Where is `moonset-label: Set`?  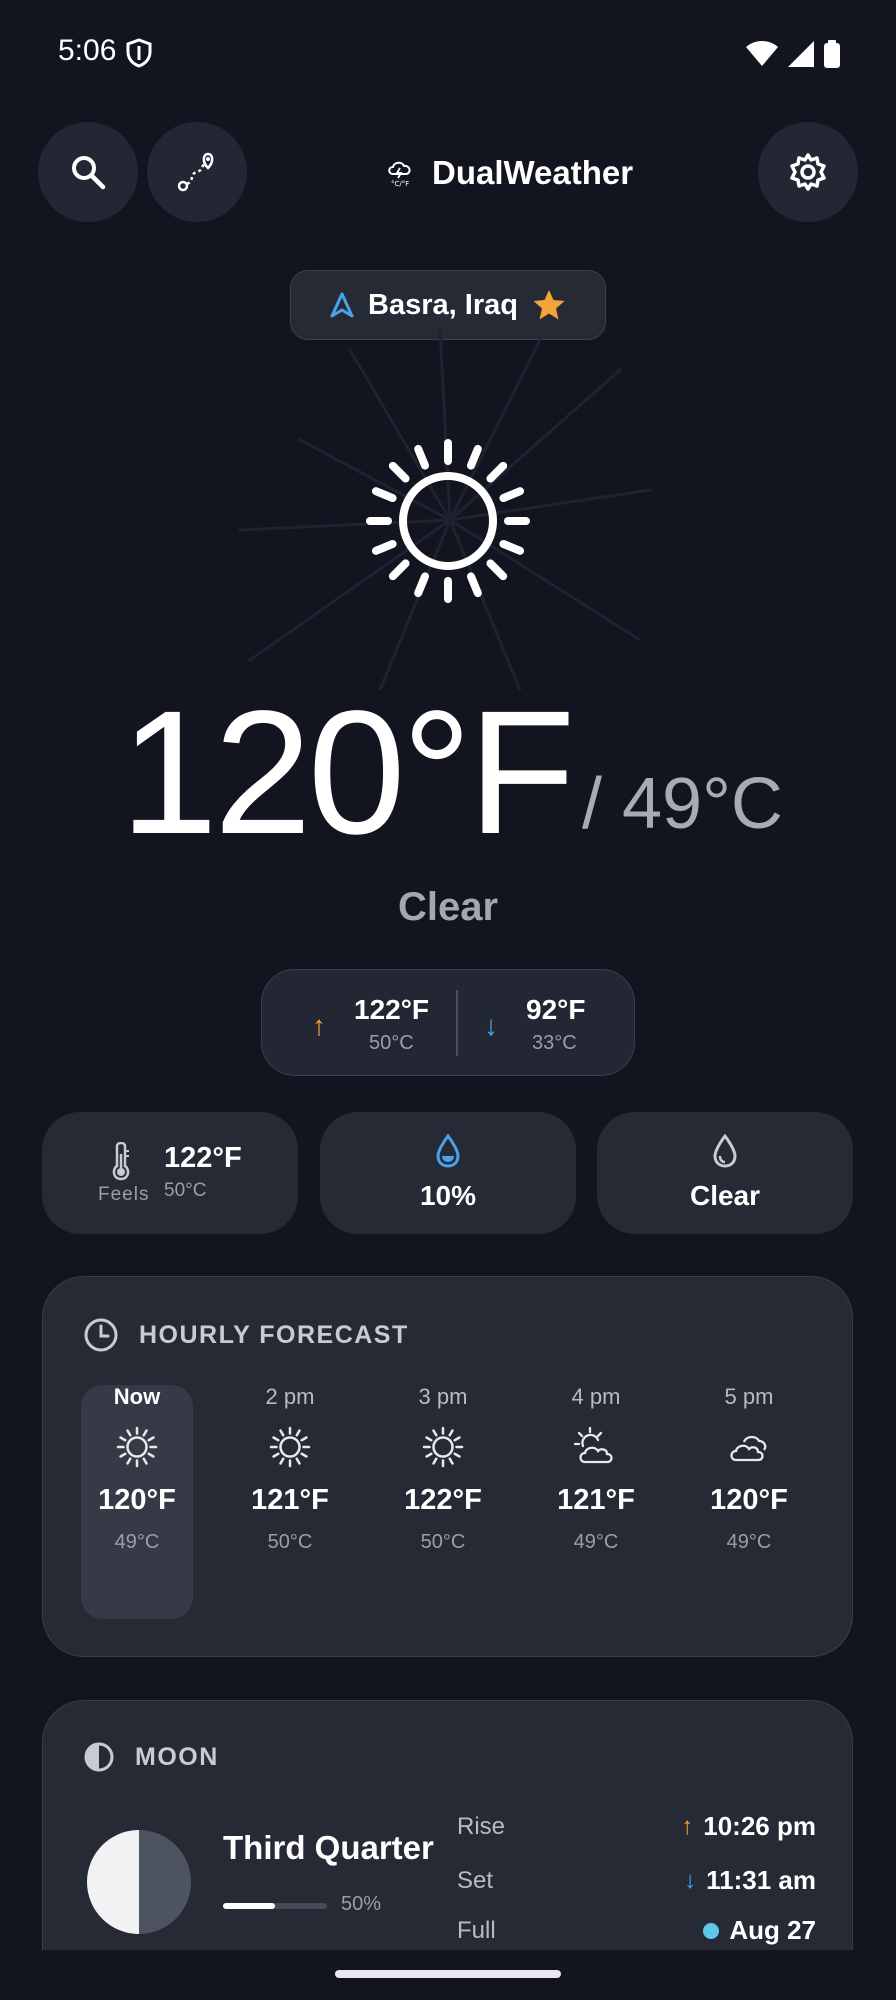 moonset-label: Set is located at coordinates (475, 1880).